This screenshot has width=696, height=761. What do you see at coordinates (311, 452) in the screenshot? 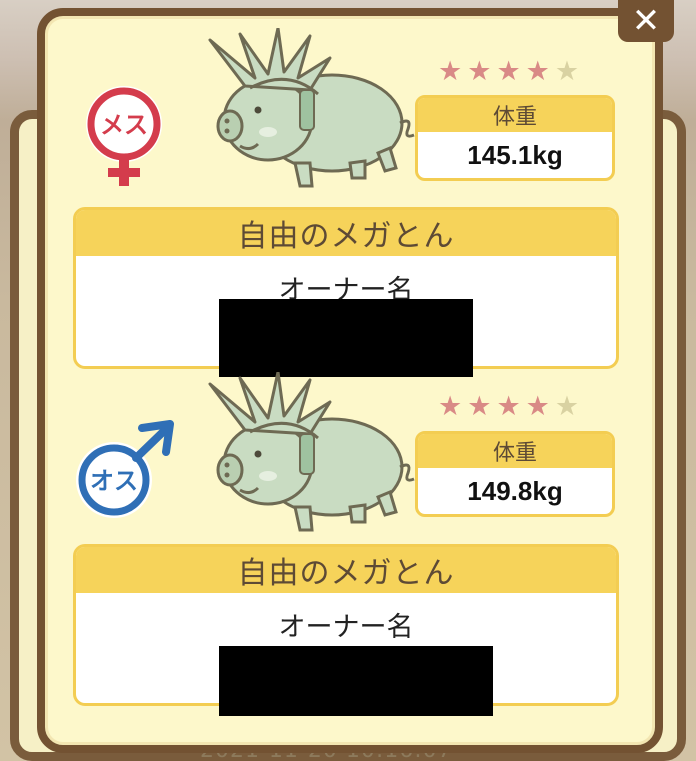
I see `liberty-pig-image` at bounding box center [311, 452].